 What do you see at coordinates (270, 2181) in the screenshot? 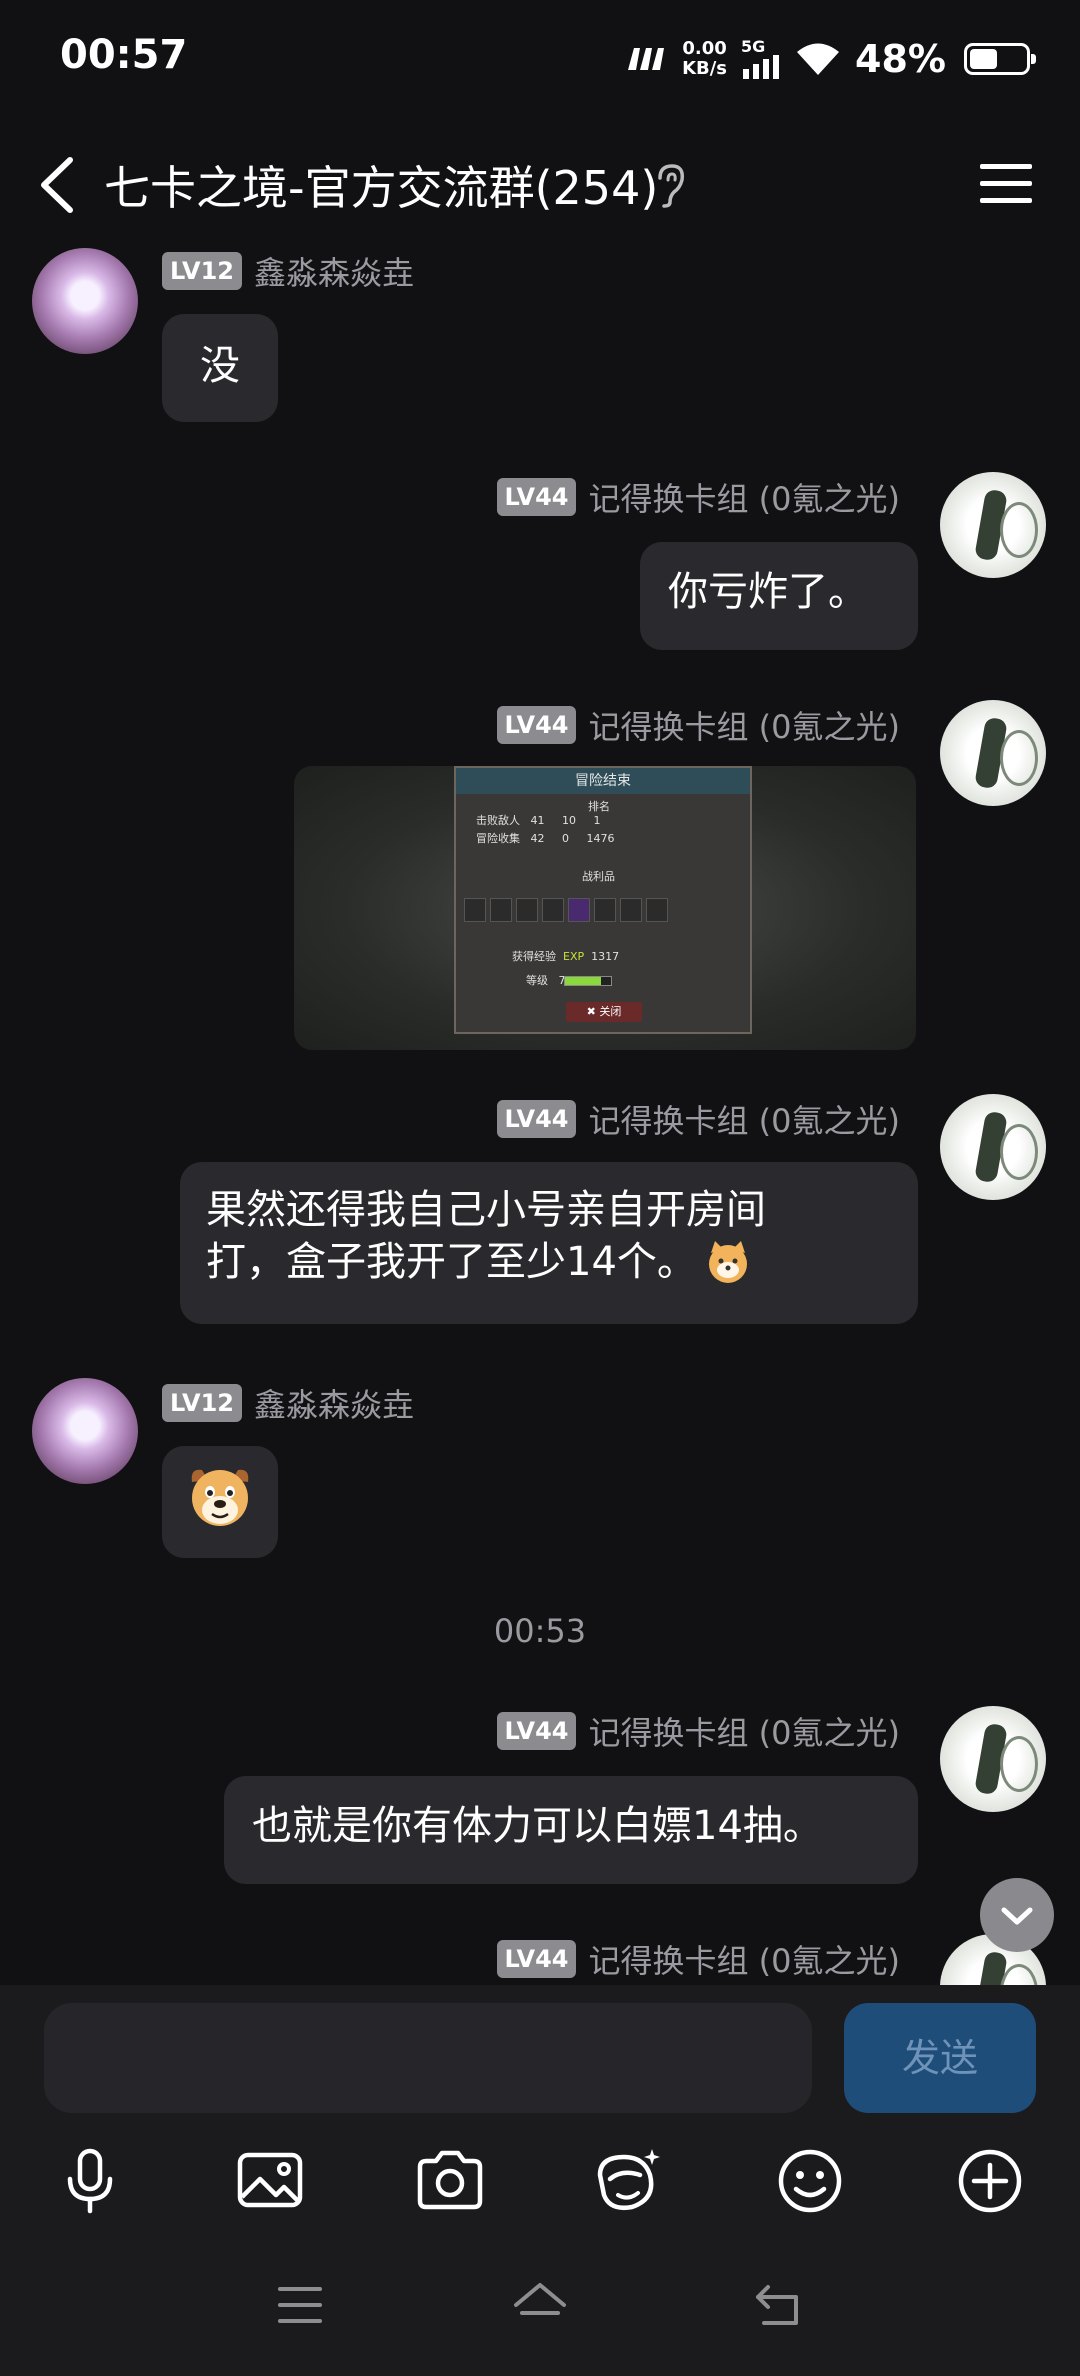
I see `image-icon` at bounding box center [270, 2181].